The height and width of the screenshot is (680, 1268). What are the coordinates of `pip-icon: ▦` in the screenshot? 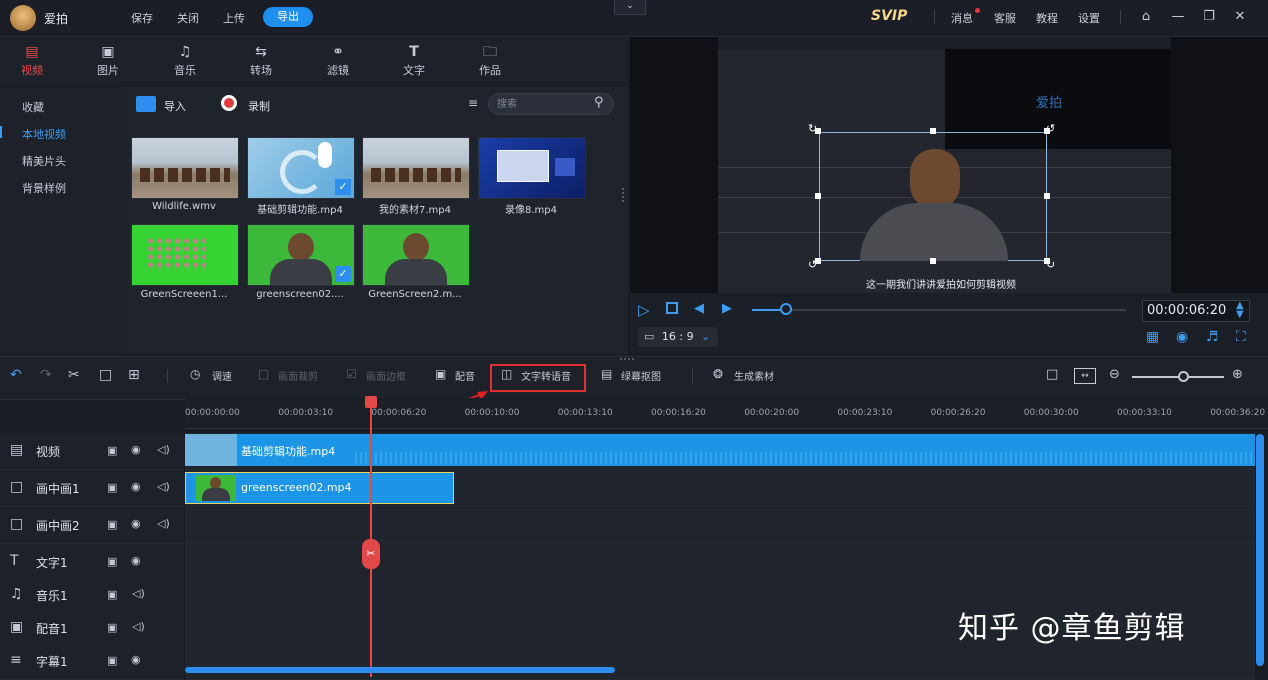 It's located at (1152, 337).